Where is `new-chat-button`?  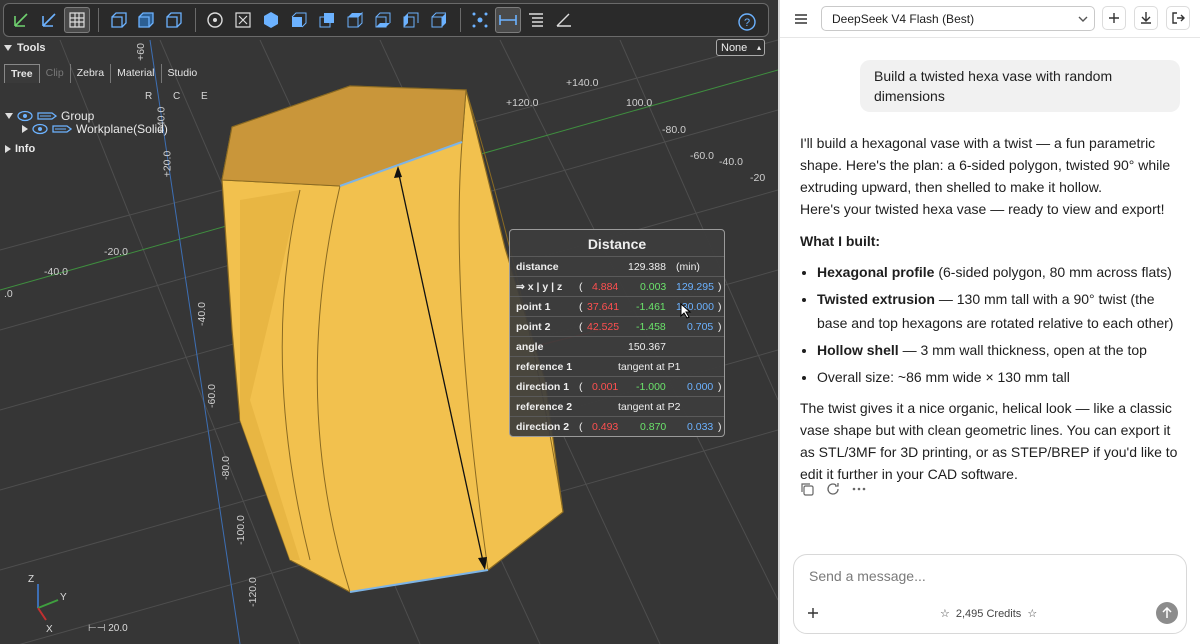
new-chat-button is located at coordinates (1114, 18).